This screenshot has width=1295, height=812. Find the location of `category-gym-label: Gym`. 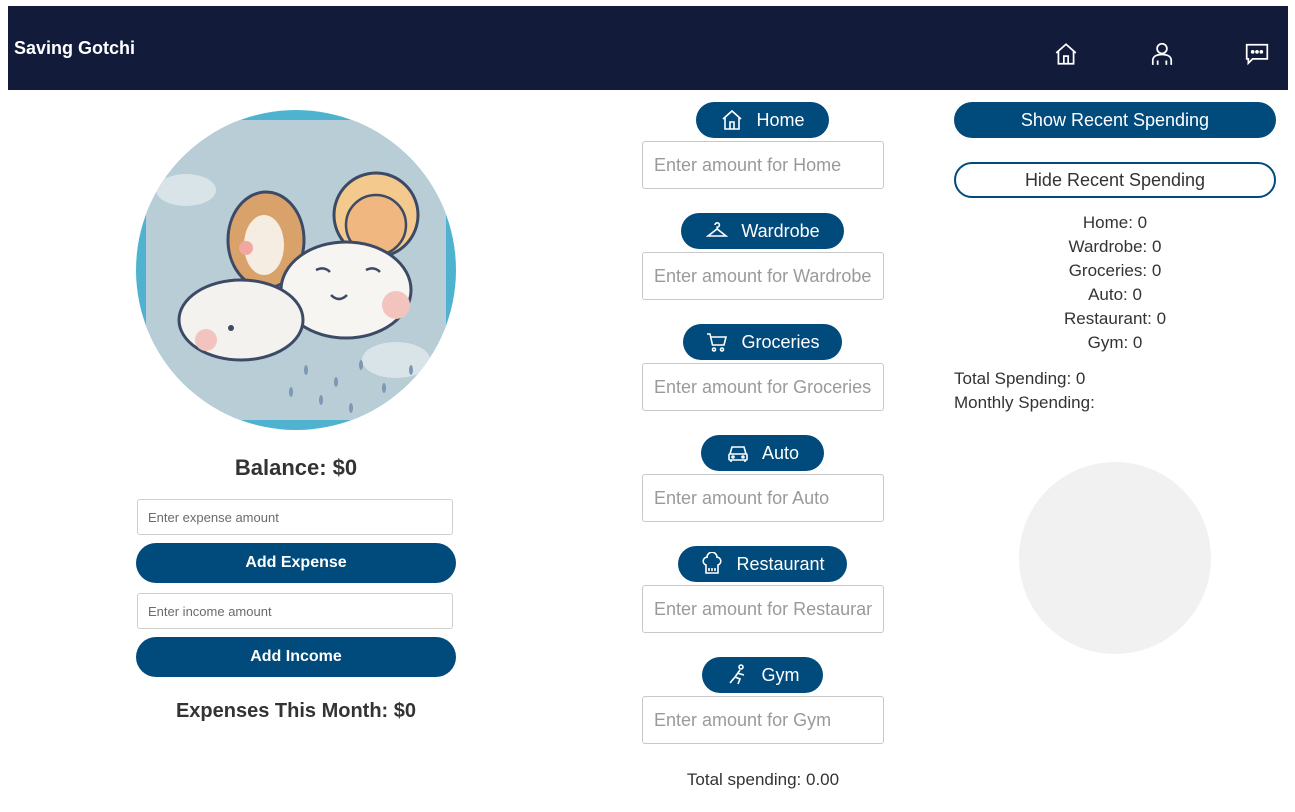

category-gym-label: Gym is located at coordinates (762, 675).